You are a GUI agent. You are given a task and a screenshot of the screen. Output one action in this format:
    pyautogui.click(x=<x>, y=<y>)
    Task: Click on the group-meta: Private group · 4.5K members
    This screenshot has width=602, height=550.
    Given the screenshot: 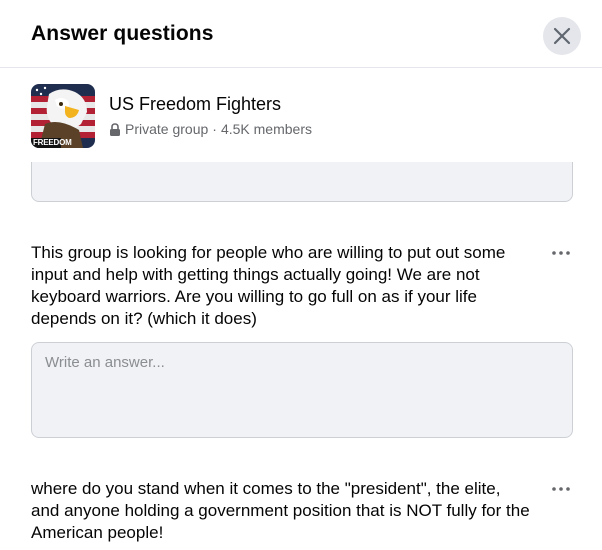 What is the action you would take?
    pyautogui.click(x=210, y=129)
    